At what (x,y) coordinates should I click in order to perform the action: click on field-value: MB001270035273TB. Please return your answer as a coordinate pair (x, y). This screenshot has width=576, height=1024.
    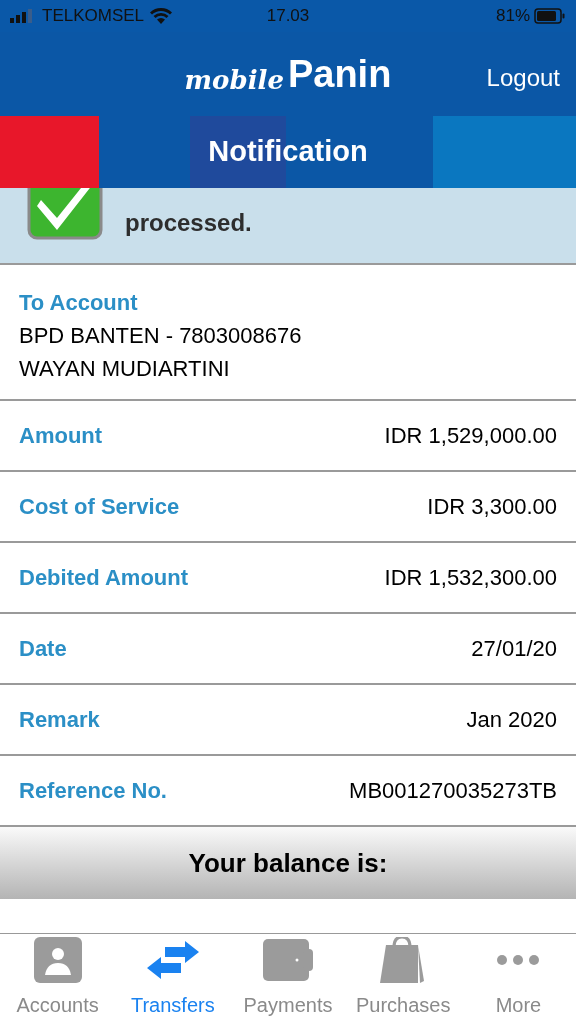
    Looking at the image, I should click on (453, 791).